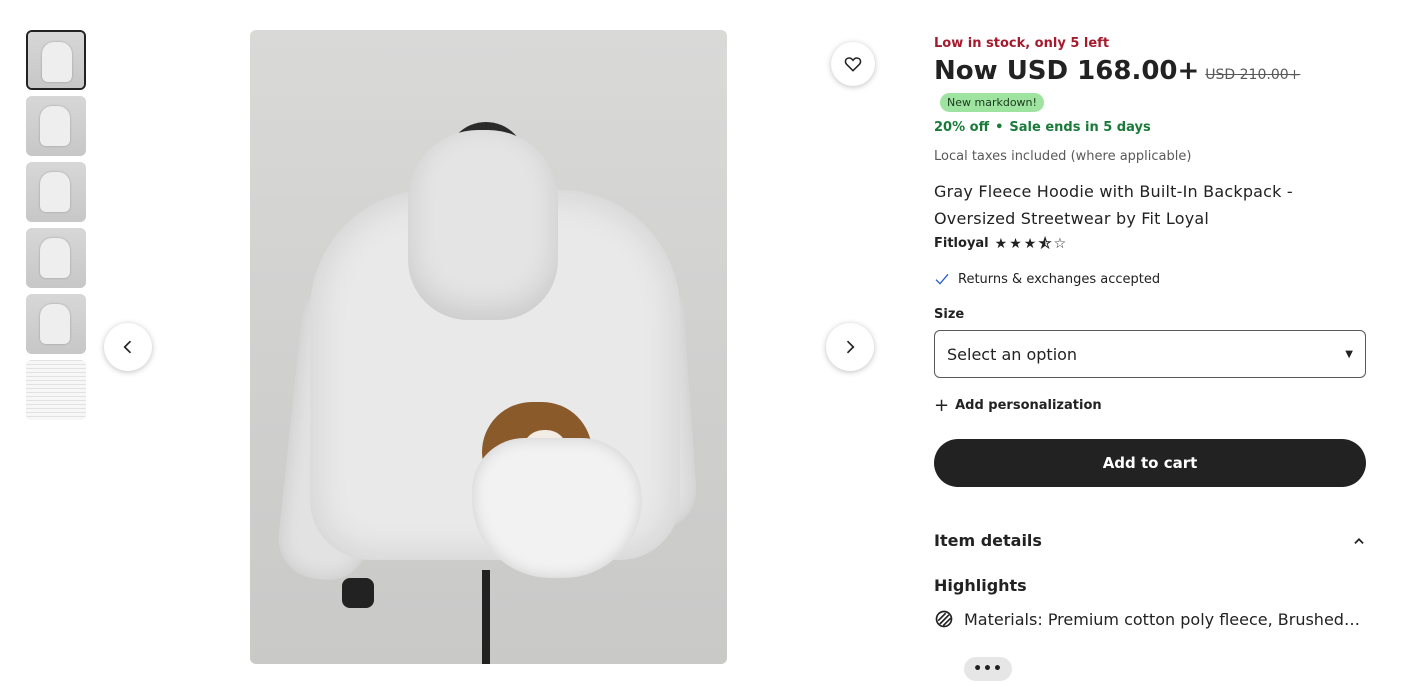  I want to click on materials-icon, so click(944, 619).